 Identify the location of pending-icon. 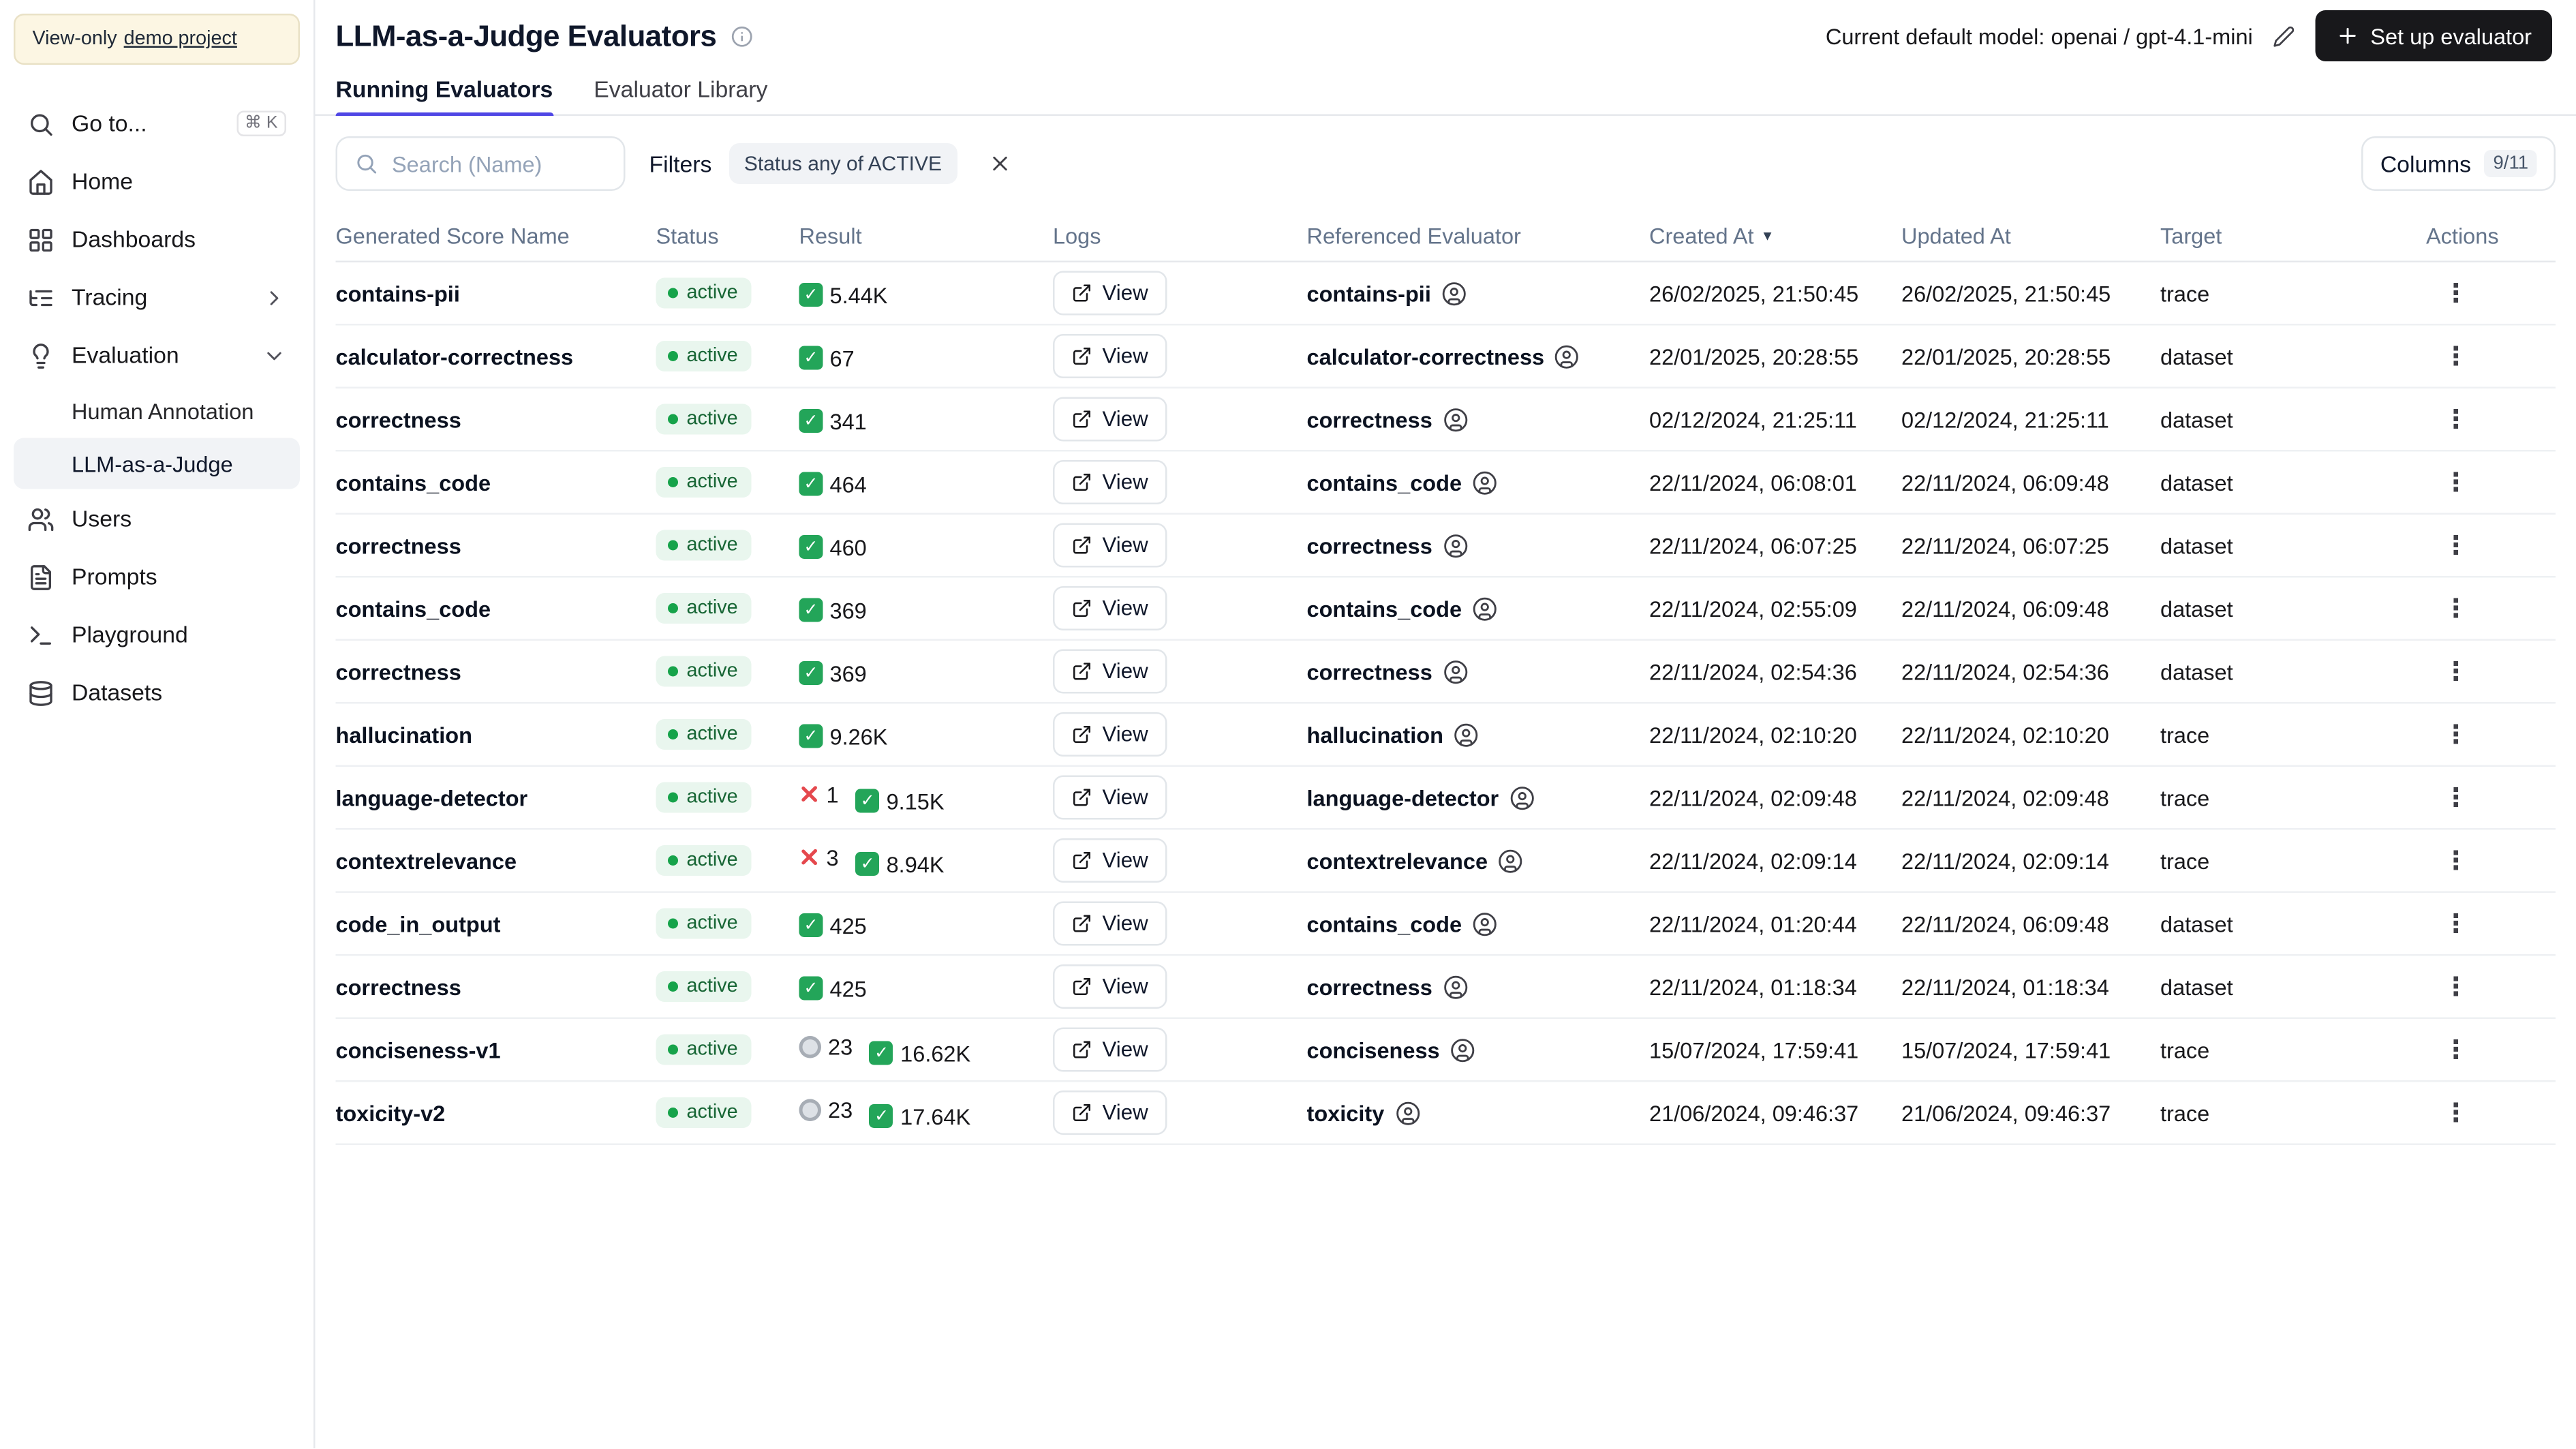
(810, 1109).